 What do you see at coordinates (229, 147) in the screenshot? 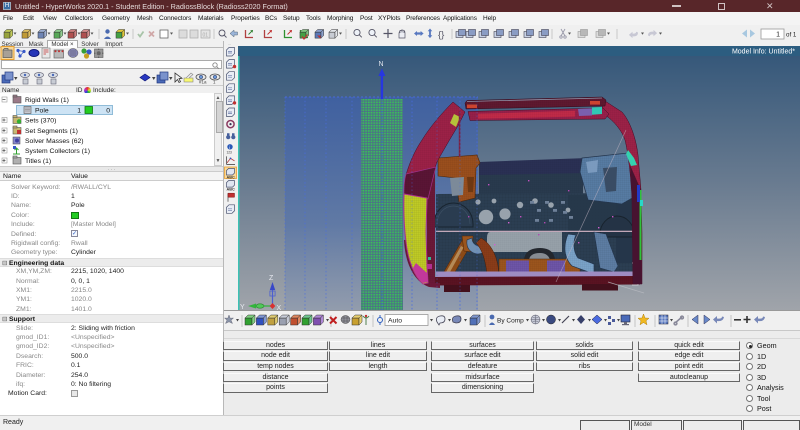
I see `svg-text: i` at bounding box center [229, 147].